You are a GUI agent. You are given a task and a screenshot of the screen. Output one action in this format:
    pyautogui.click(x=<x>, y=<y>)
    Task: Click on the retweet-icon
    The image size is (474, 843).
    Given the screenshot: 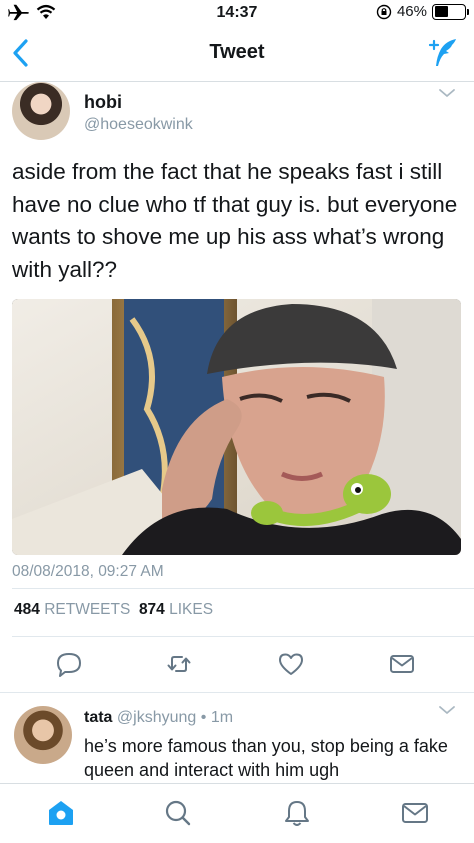 What is the action you would take?
    pyautogui.click(x=179, y=664)
    